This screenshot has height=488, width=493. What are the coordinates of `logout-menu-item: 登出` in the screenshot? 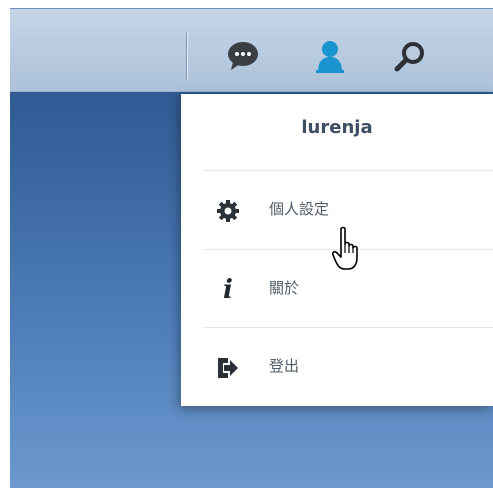 It's located at (337, 367).